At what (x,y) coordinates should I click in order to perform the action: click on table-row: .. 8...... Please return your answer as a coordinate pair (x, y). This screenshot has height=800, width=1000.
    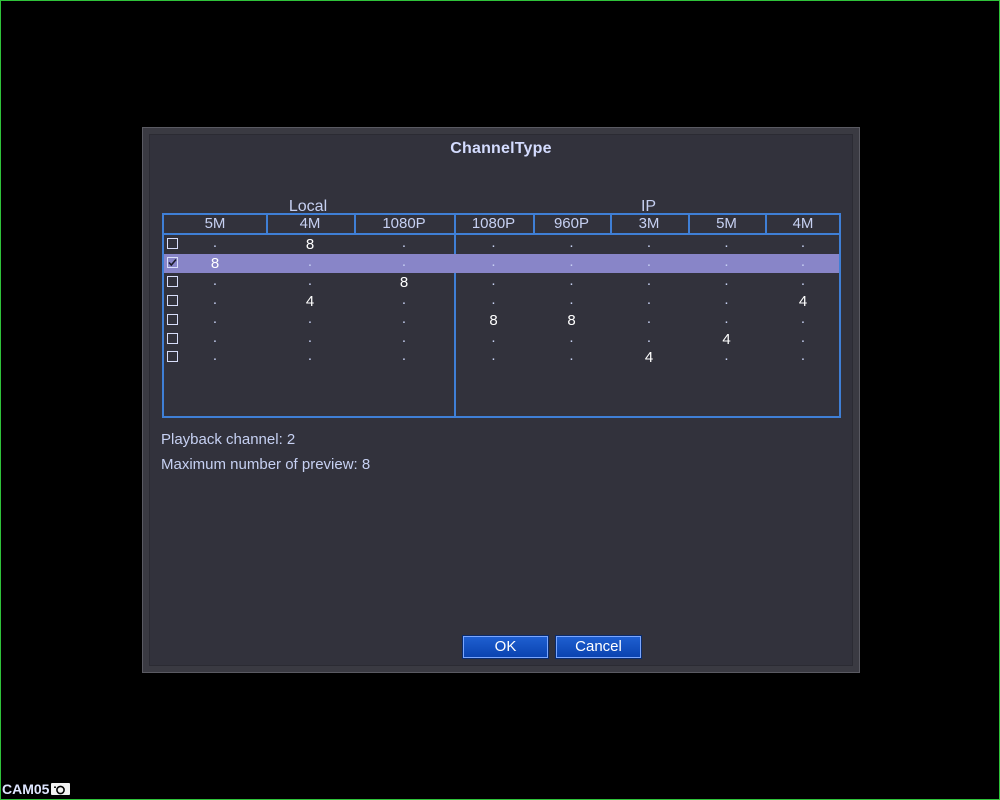
    Looking at the image, I should click on (501, 282).